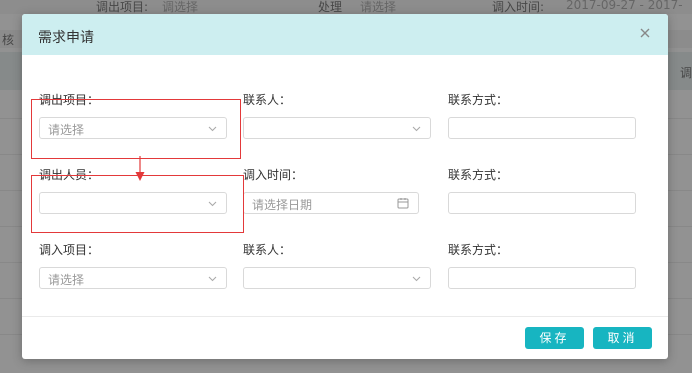  What do you see at coordinates (66, 38) in the screenshot?
I see `dialog-title: 需求申请` at bounding box center [66, 38].